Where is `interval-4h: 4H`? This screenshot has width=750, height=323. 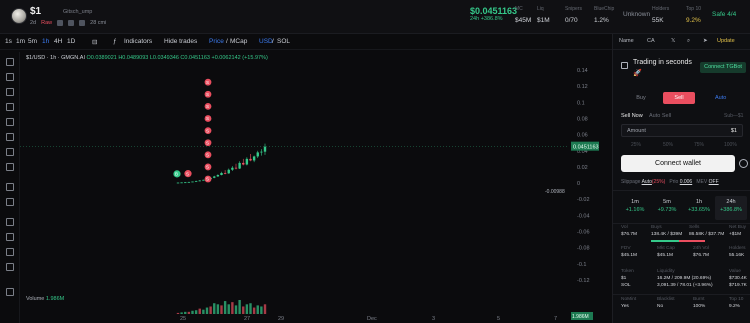 interval-4h: 4H is located at coordinates (58, 41).